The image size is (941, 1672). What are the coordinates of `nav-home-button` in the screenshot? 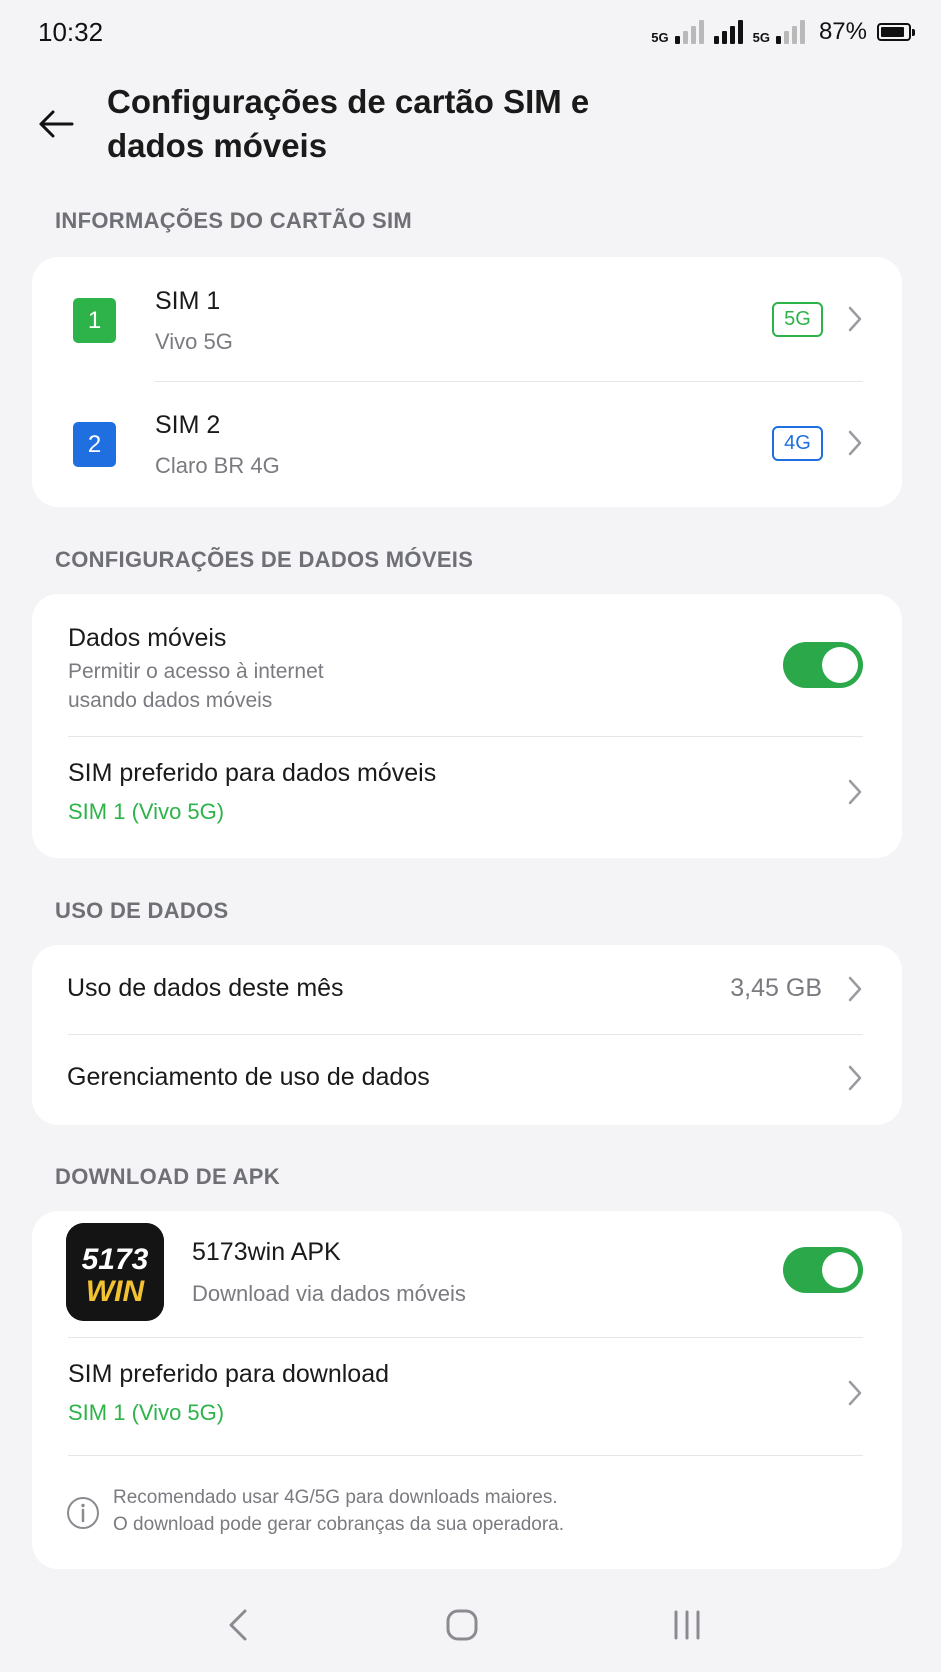 It's located at (462, 1625).